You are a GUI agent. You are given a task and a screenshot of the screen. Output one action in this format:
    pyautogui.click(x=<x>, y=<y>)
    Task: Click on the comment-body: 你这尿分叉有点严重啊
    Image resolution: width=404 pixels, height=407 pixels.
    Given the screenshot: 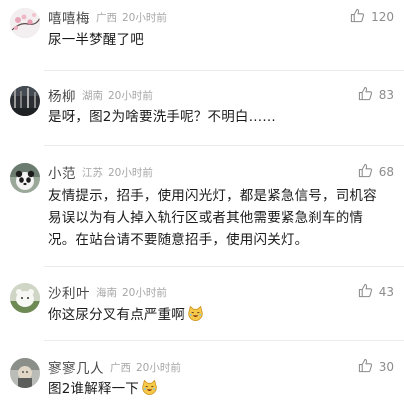 What is the action you would take?
    pyautogui.click(x=116, y=315)
    